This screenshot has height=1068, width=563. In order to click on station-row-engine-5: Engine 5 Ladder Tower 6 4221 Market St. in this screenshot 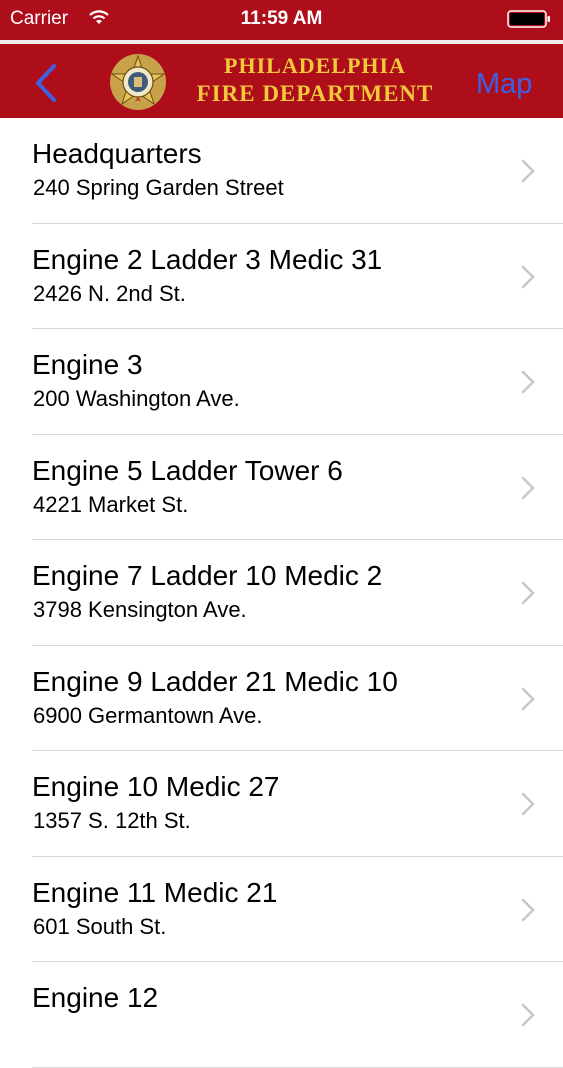, I will do `click(281, 488)`.